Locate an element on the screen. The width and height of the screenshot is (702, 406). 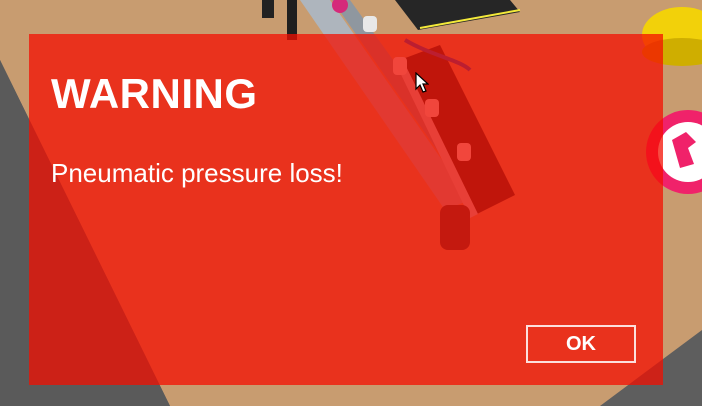
dialog-title: WARNING is located at coordinates (154, 93).